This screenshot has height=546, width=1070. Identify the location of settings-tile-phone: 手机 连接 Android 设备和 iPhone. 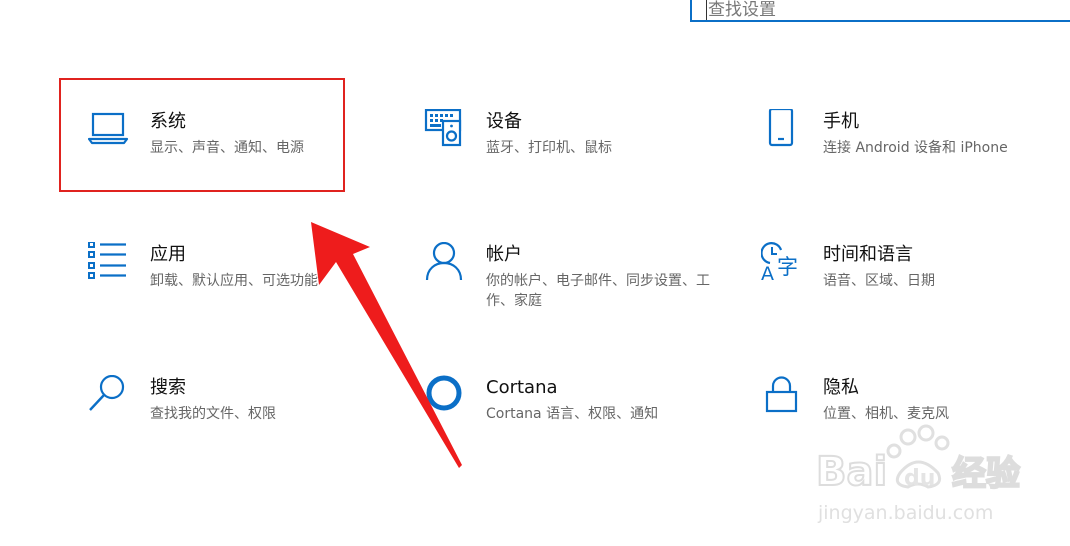
(911, 154).